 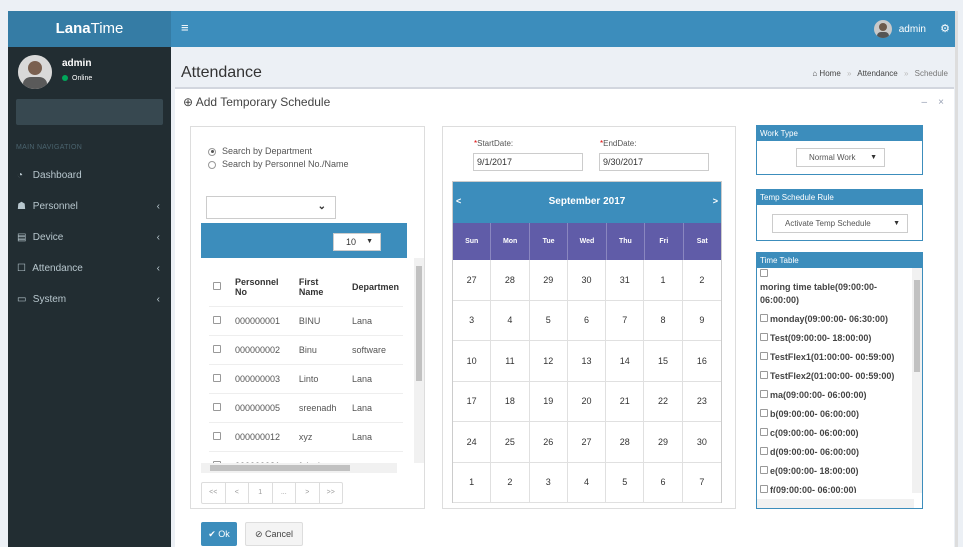 I want to click on first-page-button: <<, so click(x=214, y=493).